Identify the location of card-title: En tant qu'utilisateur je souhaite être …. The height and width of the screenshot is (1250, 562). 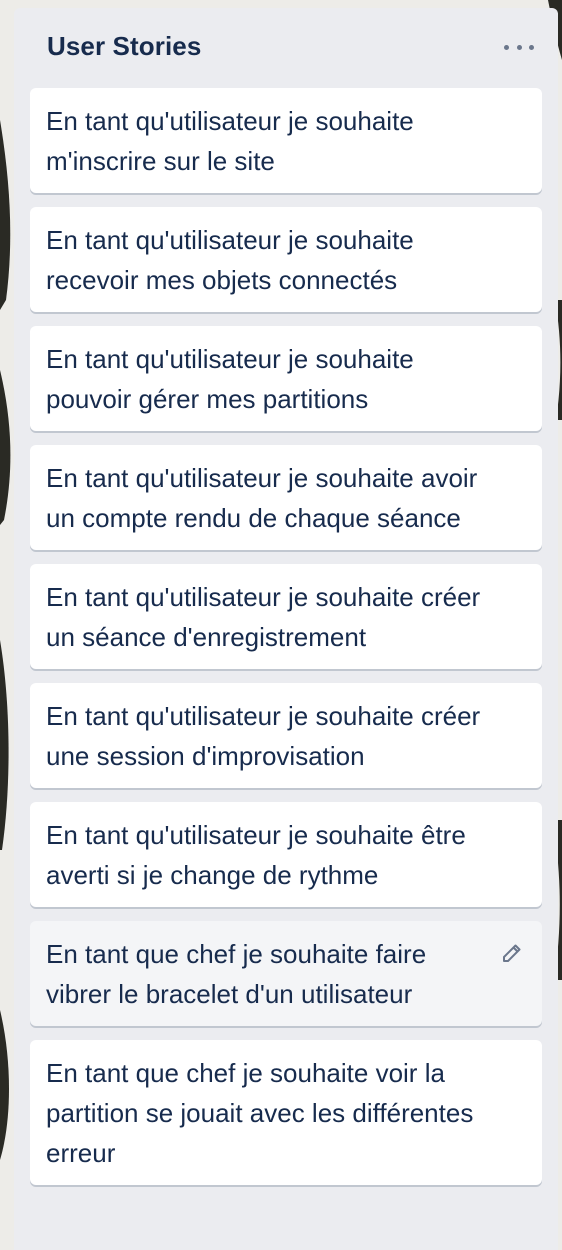
(256, 855).